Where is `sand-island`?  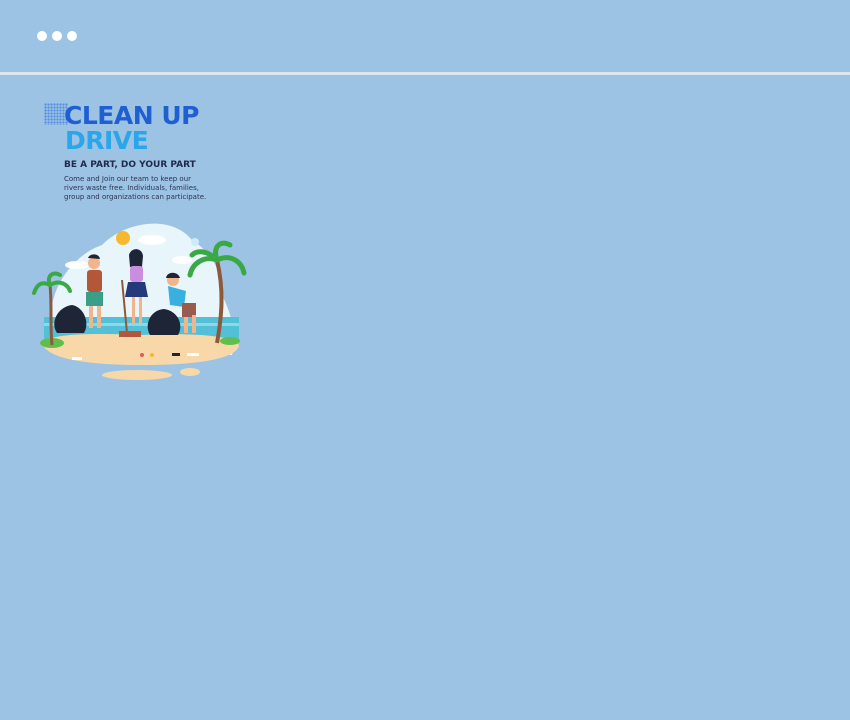
sand-island is located at coordinates (140, 349).